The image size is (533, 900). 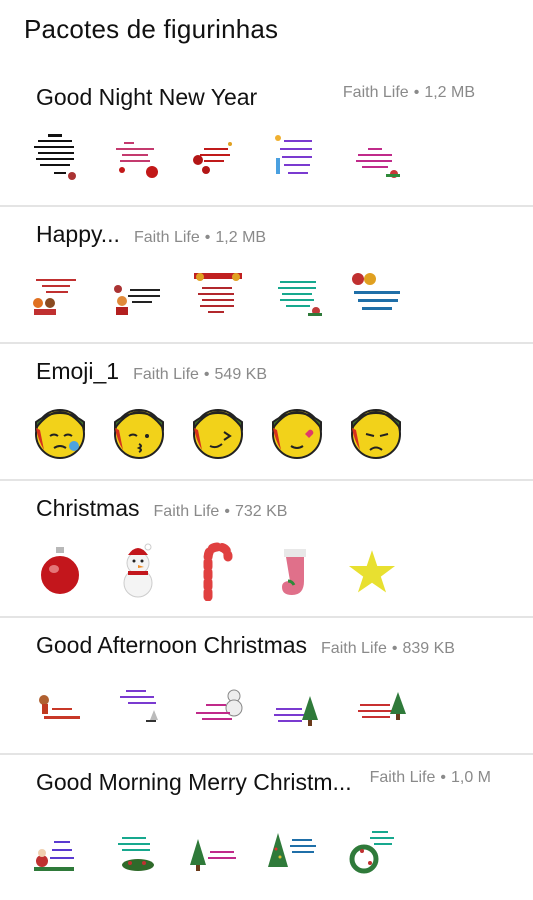 I want to click on worried-face-sticker, so click(x=376, y=430).